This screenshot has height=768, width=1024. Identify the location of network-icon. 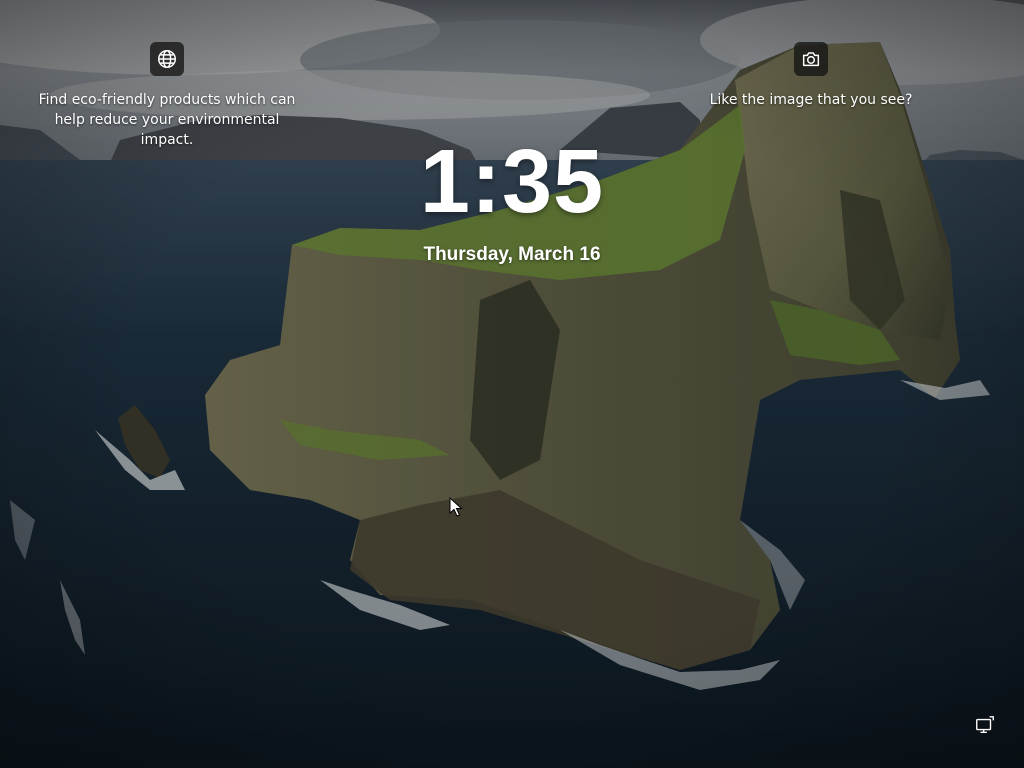
(985, 725).